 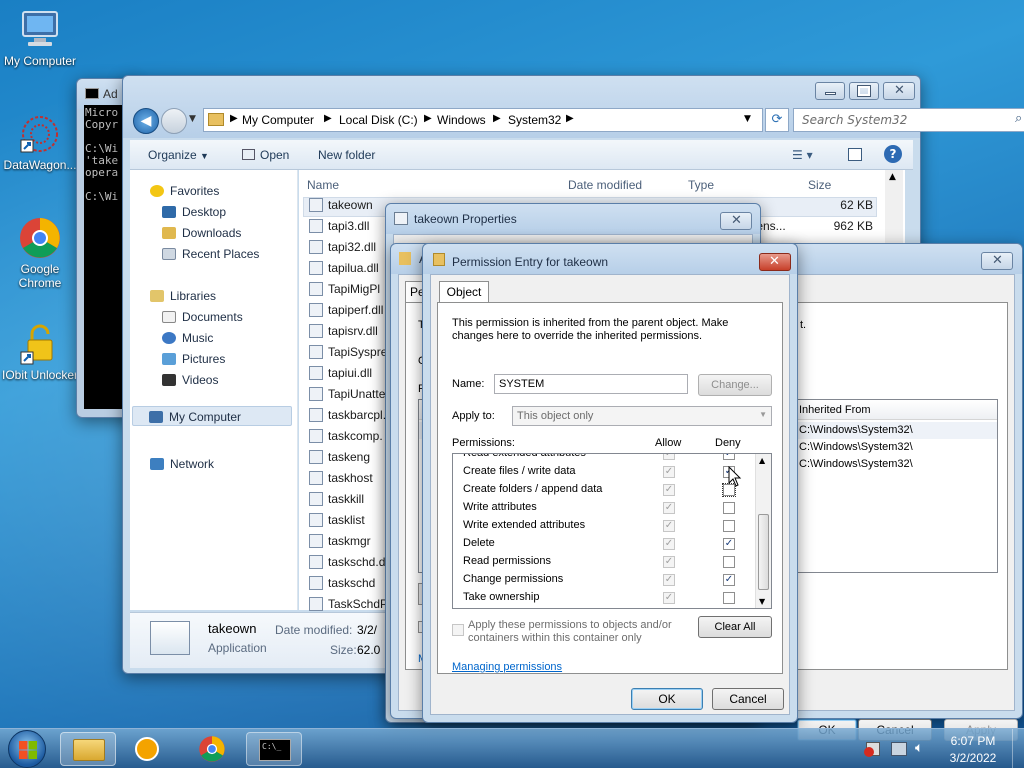 What do you see at coordinates (178, 155) in the screenshot?
I see `organize-button: Organize ▼` at bounding box center [178, 155].